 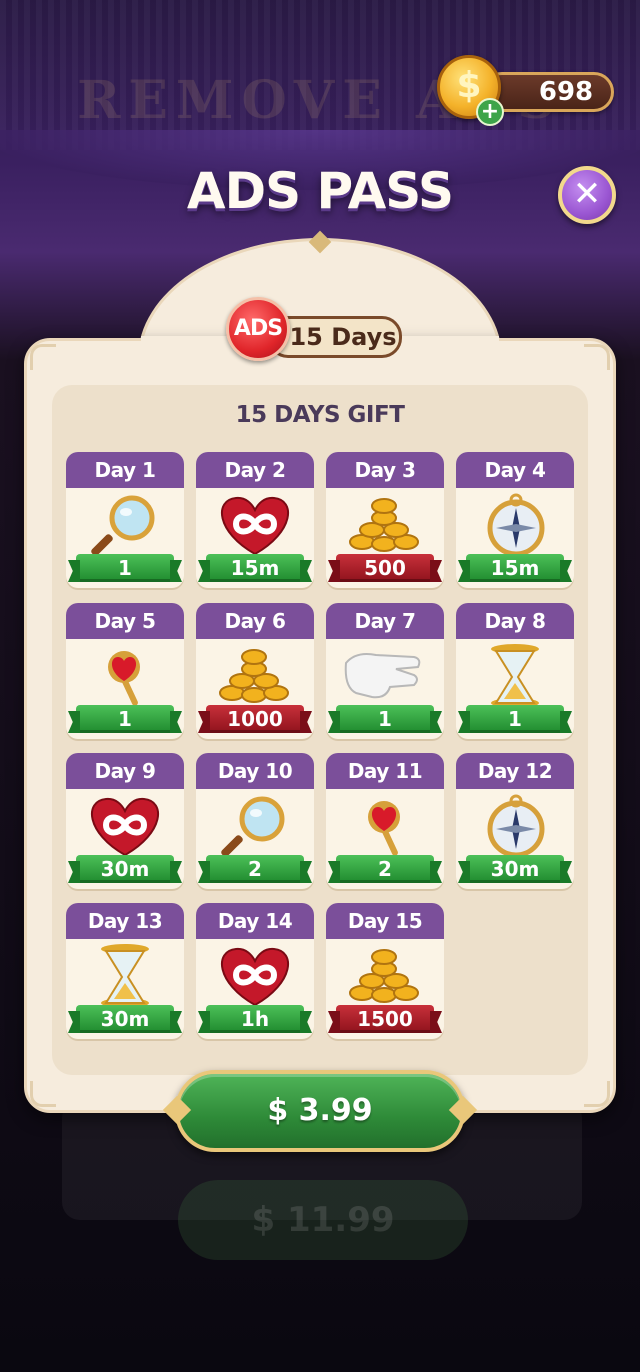 I want to click on day-label: Day 9, so click(x=125, y=771).